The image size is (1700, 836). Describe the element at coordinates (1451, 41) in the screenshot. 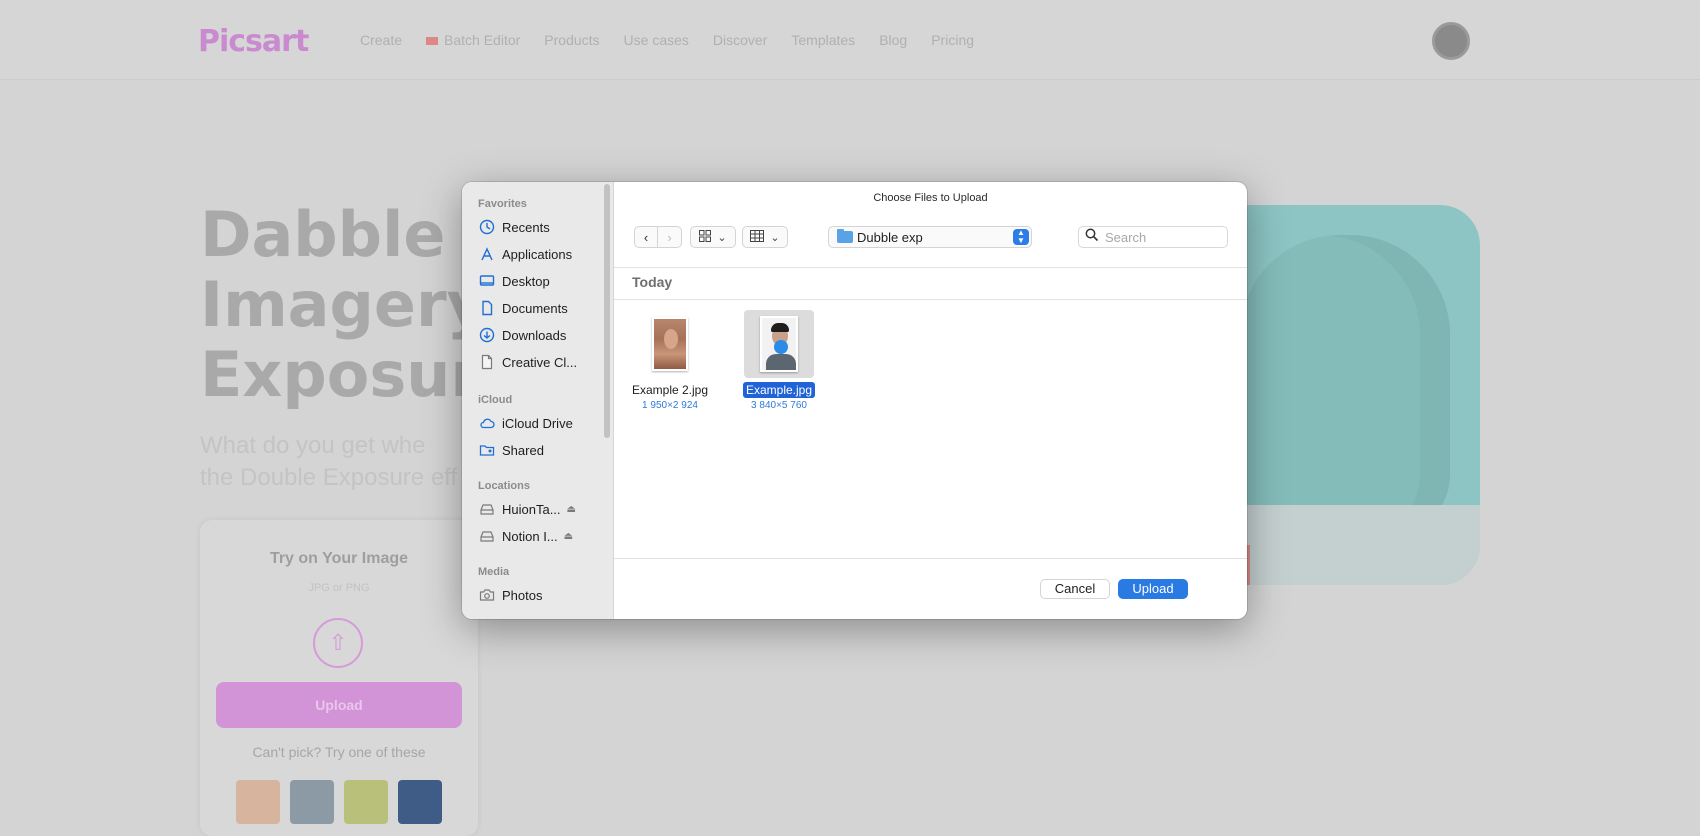

I see `avatar` at that location.